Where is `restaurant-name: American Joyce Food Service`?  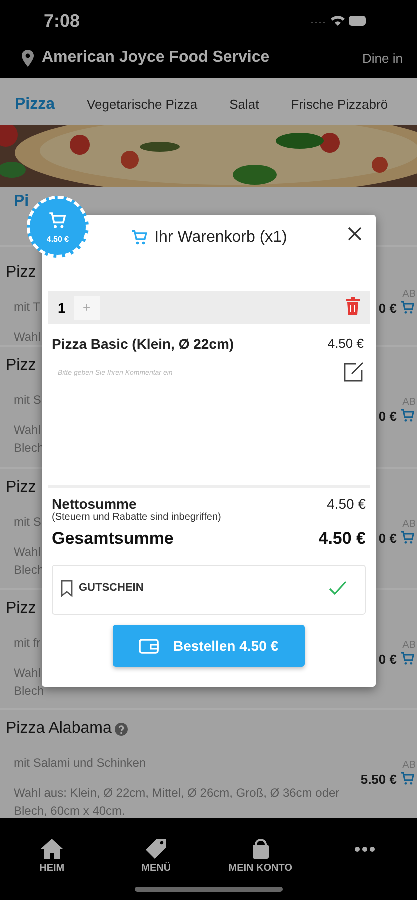 restaurant-name: American Joyce Food Service is located at coordinates (156, 58).